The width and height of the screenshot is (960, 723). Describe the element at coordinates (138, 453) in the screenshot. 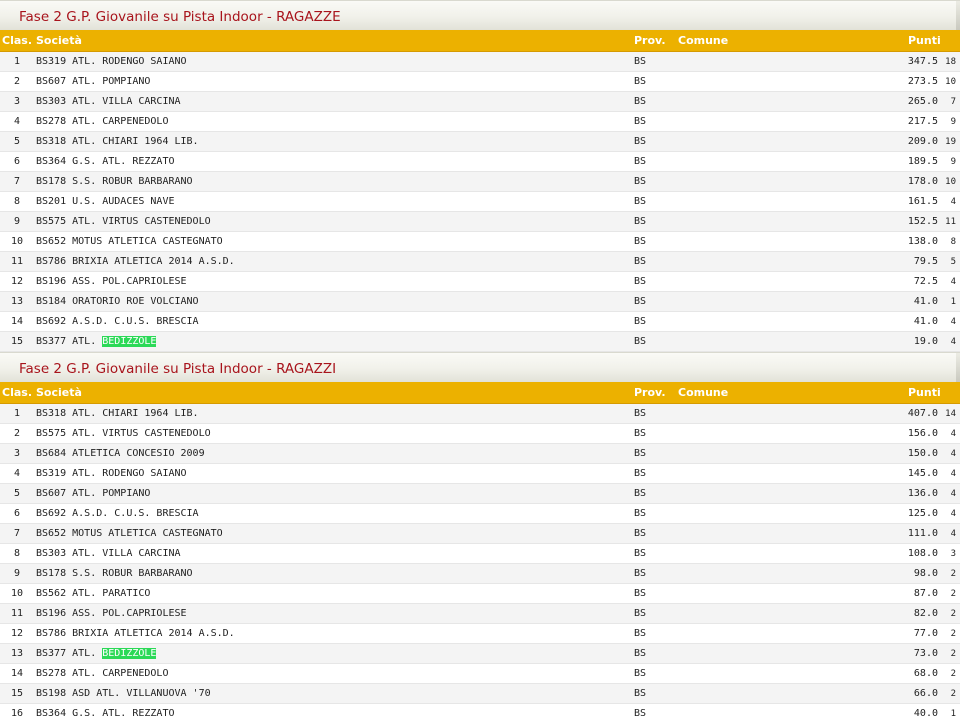

I see `society-name: ATLETICA CONCESIO 2009` at that location.